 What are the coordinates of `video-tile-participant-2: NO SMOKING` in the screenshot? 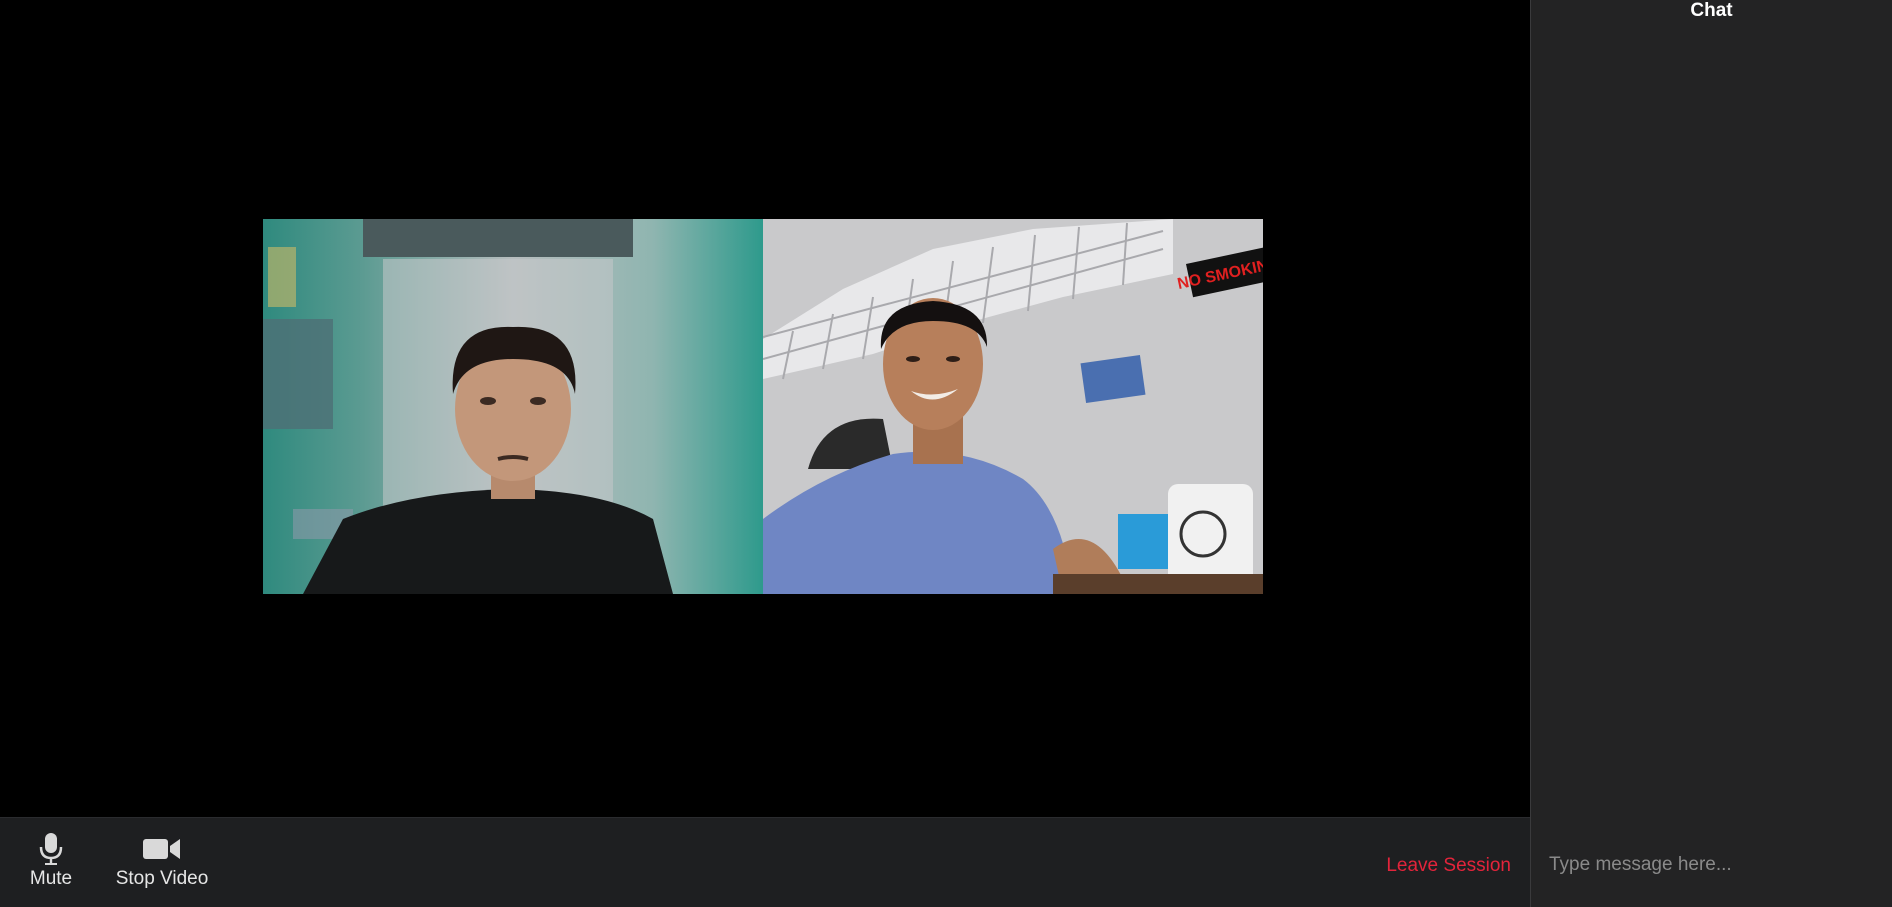 It's located at (1013, 406).